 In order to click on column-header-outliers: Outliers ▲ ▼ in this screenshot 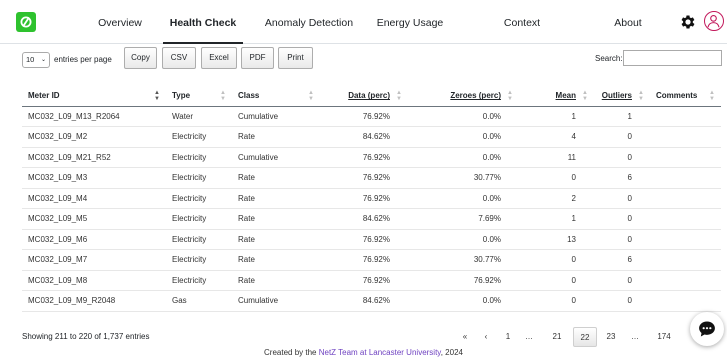, I will do `click(622, 96)`.